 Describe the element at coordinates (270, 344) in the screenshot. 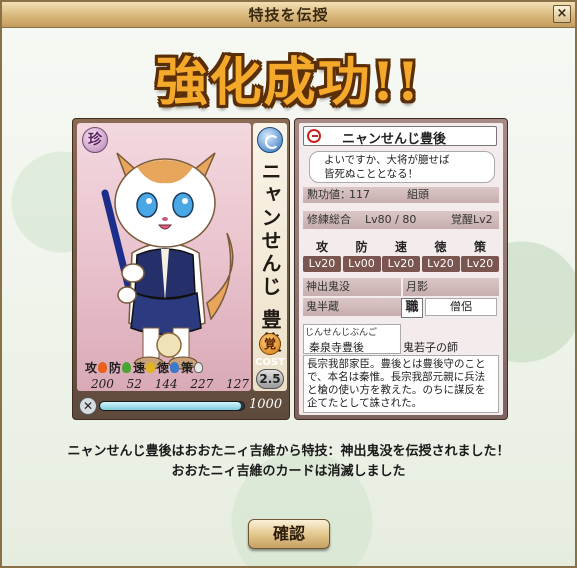

I see `awaken-badge: 覚` at that location.